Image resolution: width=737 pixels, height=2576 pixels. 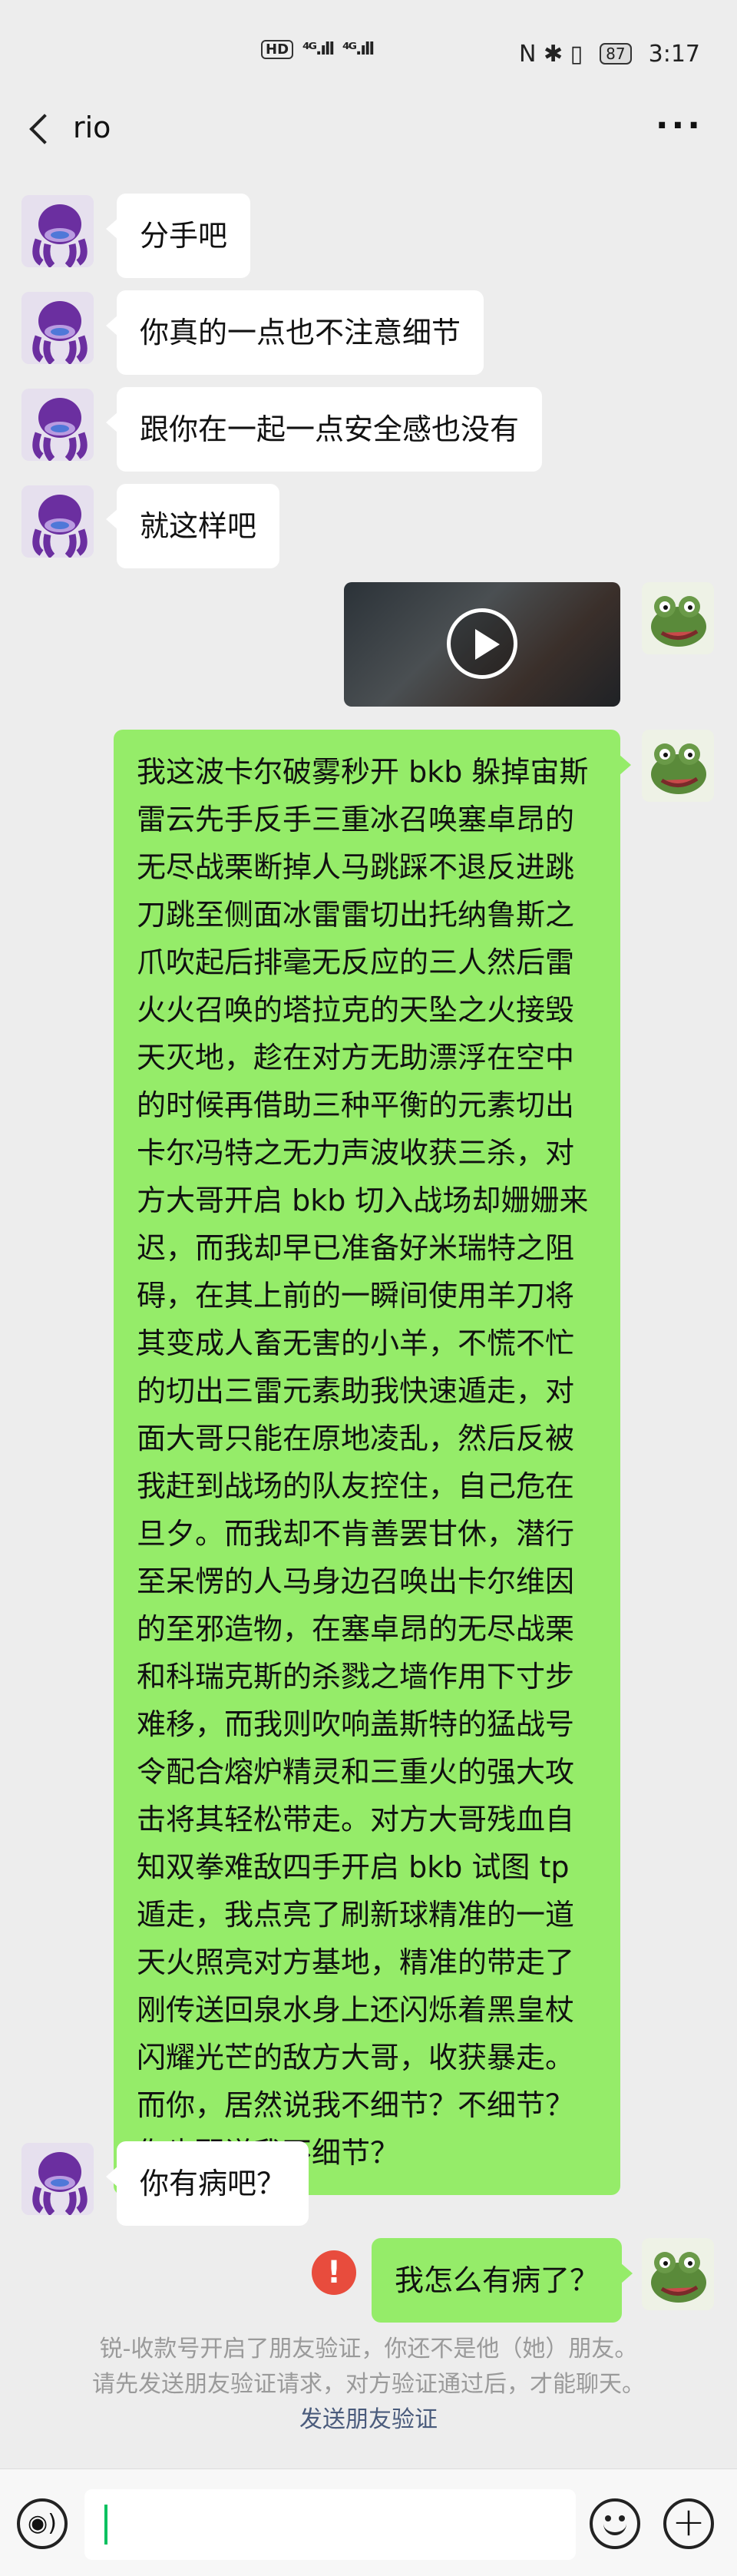 What do you see at coordinates (616, 54) in the screenshot?
I see `battery-icon: 87` at bounding box center [616, 54].